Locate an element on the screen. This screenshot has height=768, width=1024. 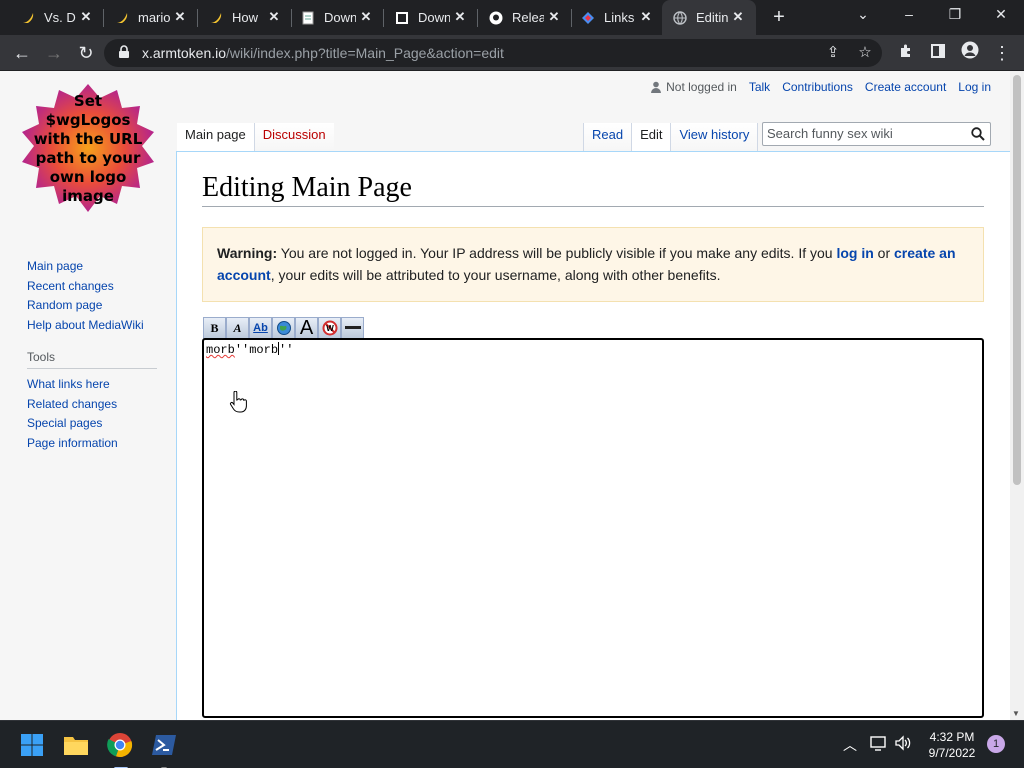
new-tab-plus-icon: + is located at coordinates (779, 17).